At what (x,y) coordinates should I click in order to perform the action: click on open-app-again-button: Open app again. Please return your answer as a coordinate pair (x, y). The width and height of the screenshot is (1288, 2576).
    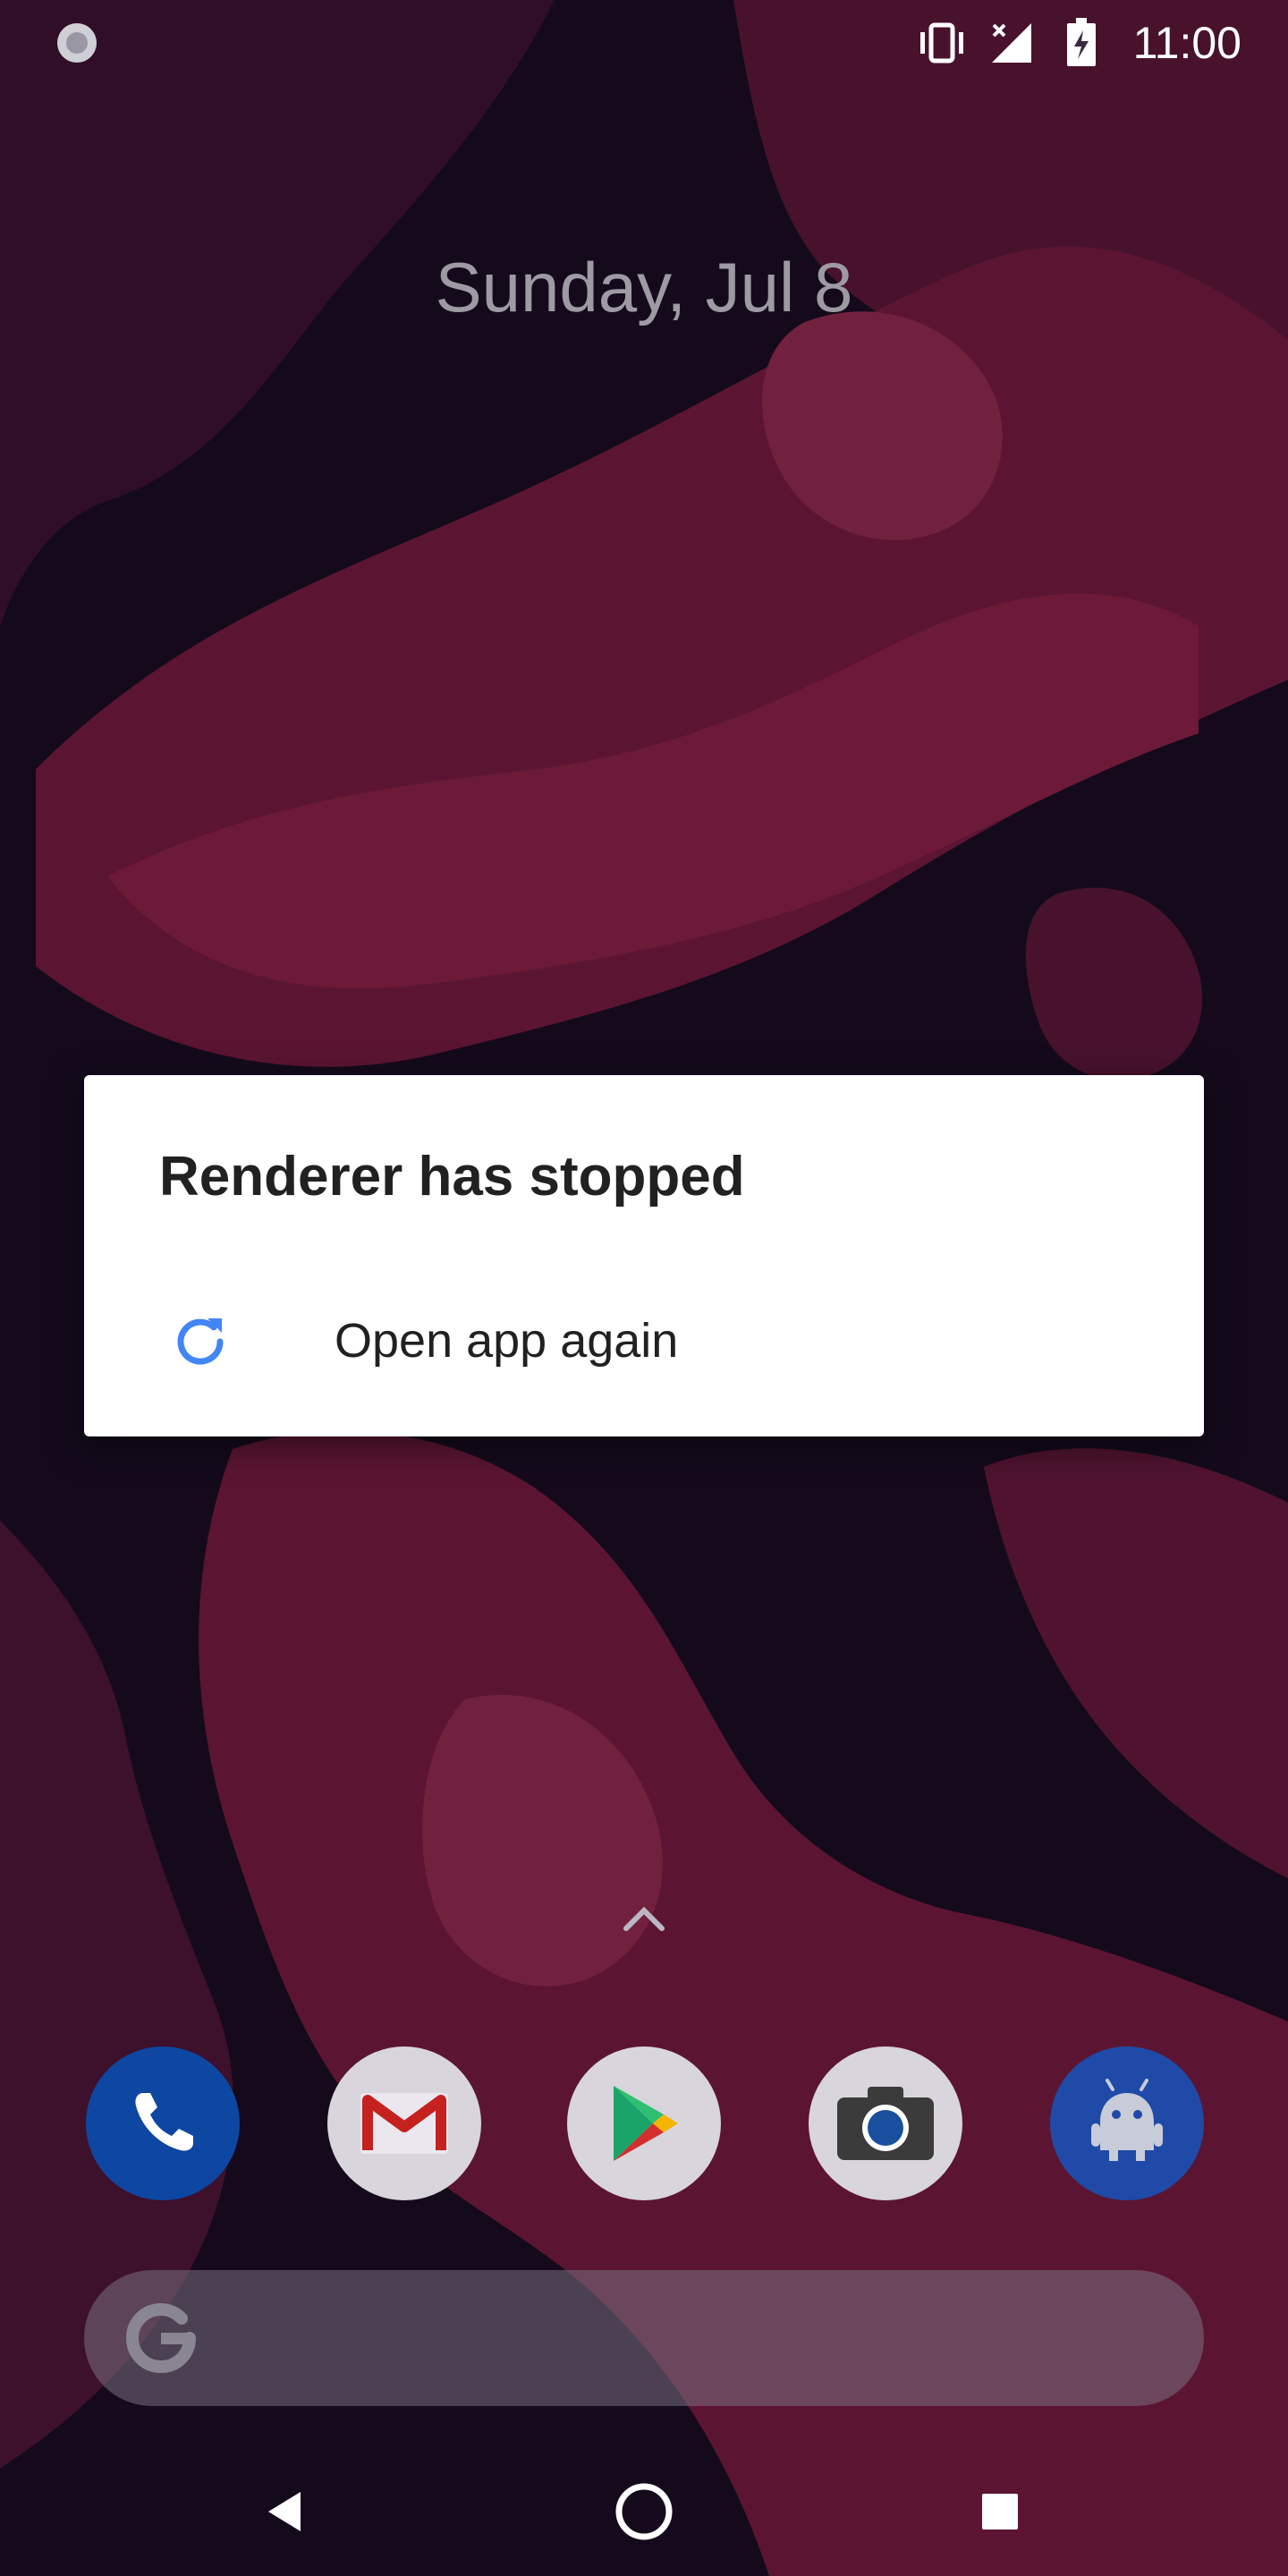
    Looking at the image, I should click on (644, 1341).